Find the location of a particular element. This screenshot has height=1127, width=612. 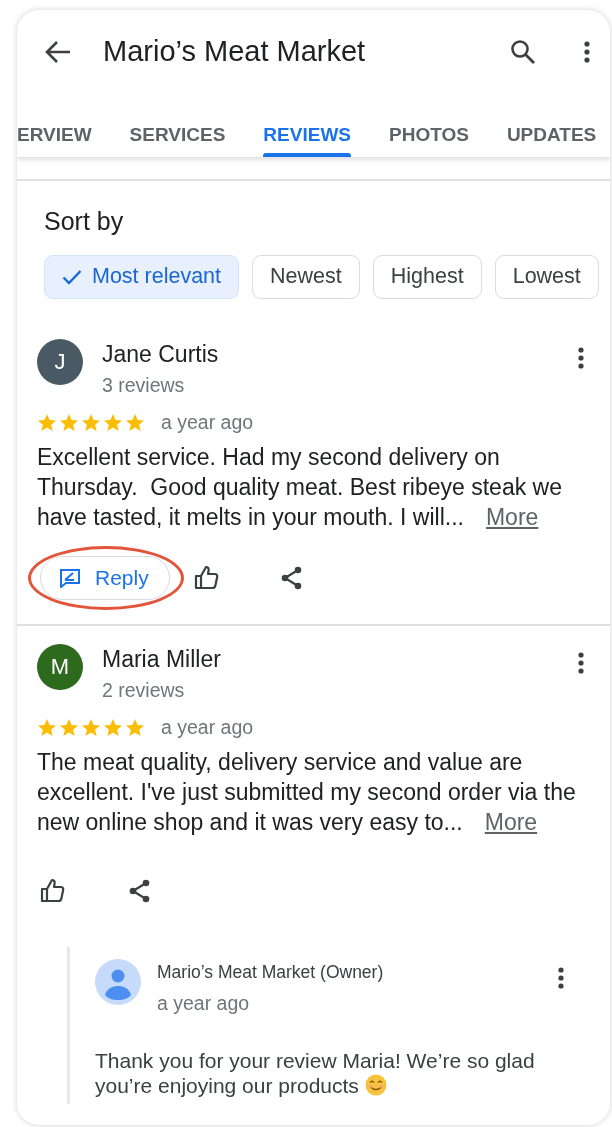

review-text: Excellent service. Had my second delivery on Thursday. Good quality meat. Best ribeye steak we have tasted, it melts in your mouth. I will... More is located at coordinates (300, 487).